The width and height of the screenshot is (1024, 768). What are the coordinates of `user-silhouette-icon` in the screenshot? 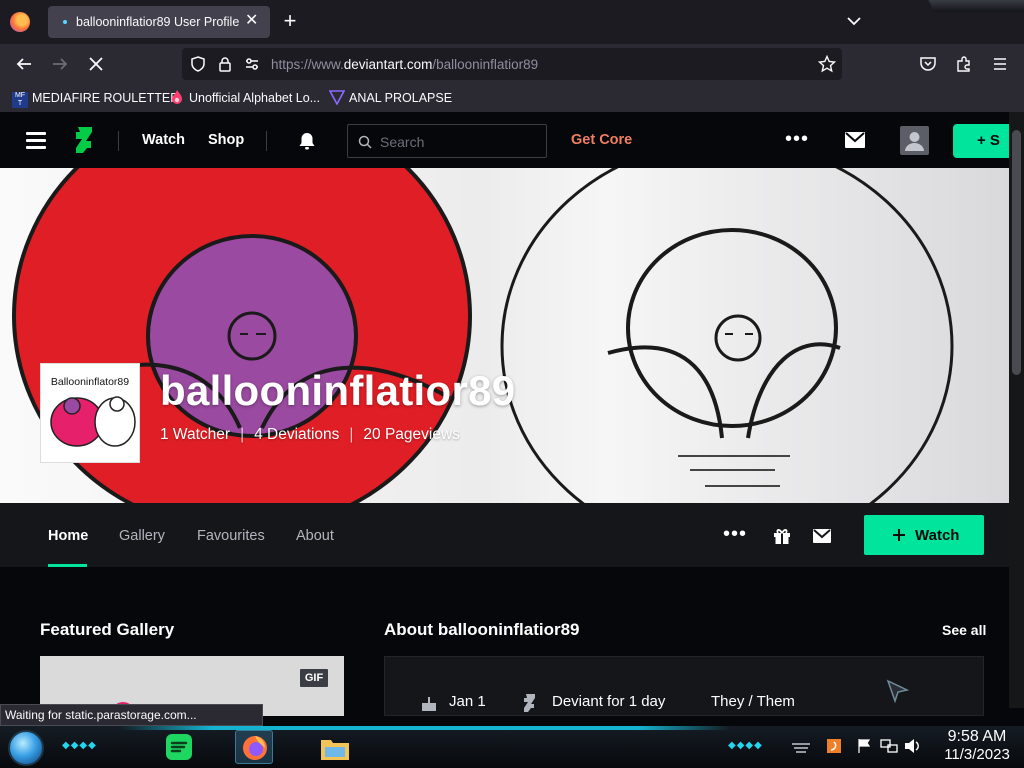 It's located at (914, 141).